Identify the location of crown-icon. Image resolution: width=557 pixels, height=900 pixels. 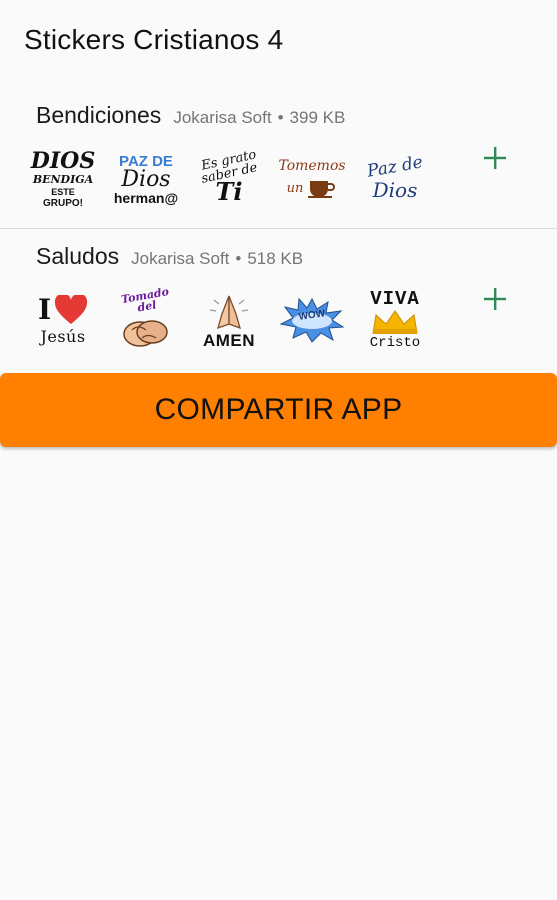
(395, 322).